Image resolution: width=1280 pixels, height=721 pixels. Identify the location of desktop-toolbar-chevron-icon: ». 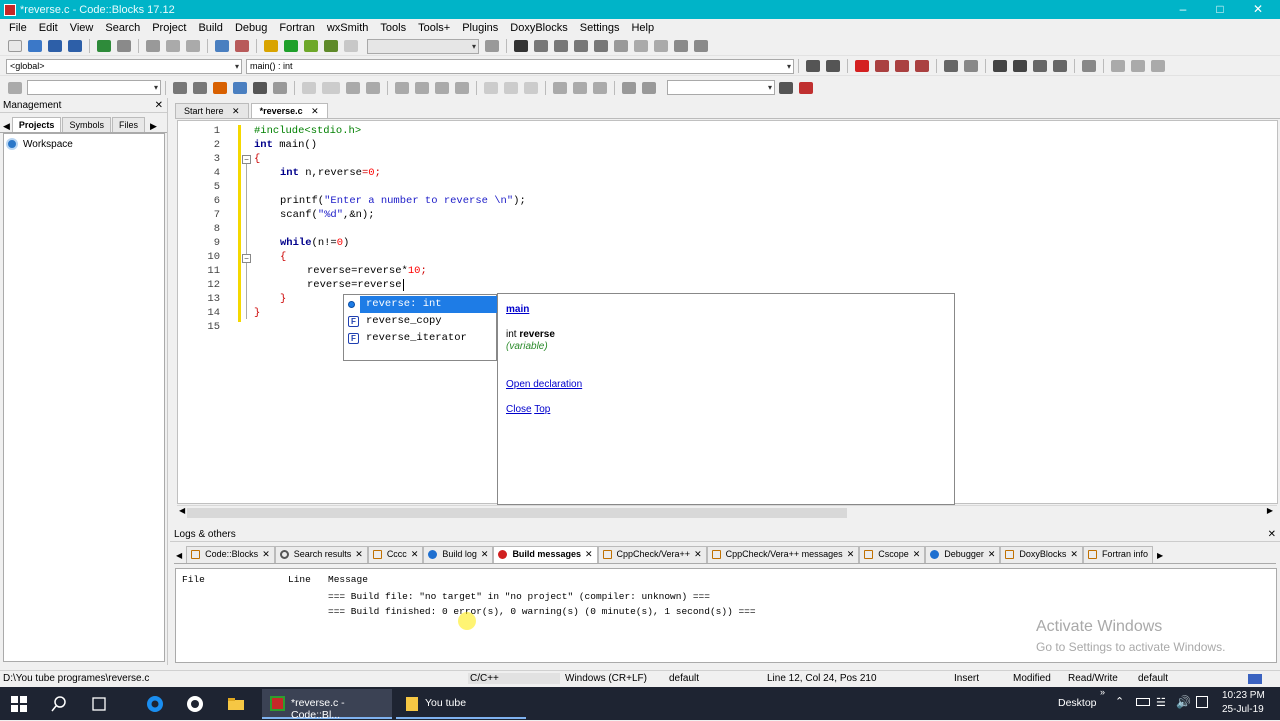
(1102, 692).